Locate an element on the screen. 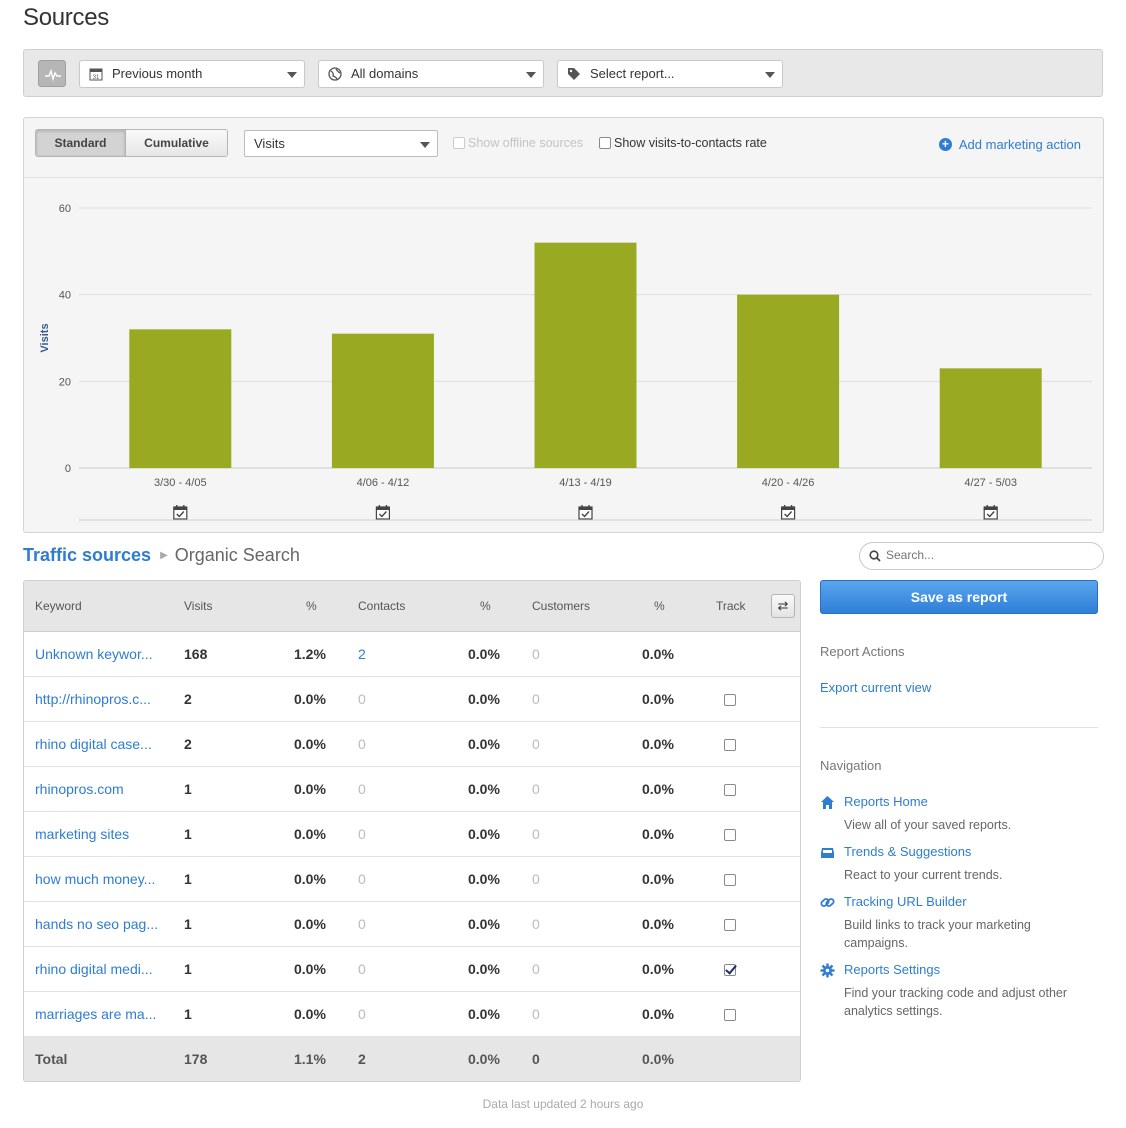  search-icon is located at coordinates (875, 556).